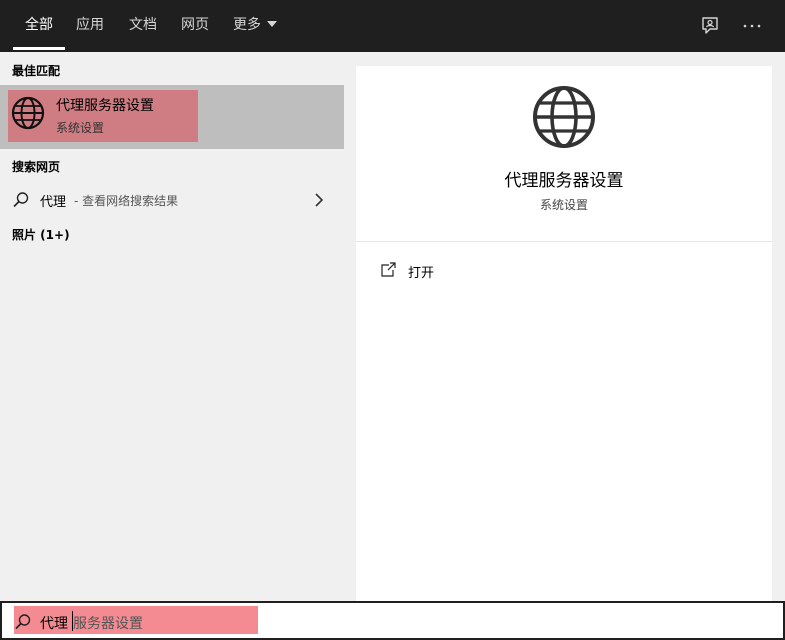 Image resolution: width=785 pixels, height=640 pixels. I want to click on search-autocomplete: 服务器设置, so click(108, 624).